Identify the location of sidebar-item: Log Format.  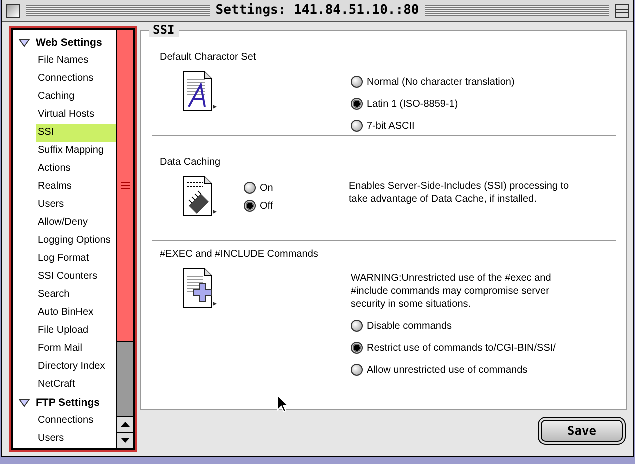
(76, 259).